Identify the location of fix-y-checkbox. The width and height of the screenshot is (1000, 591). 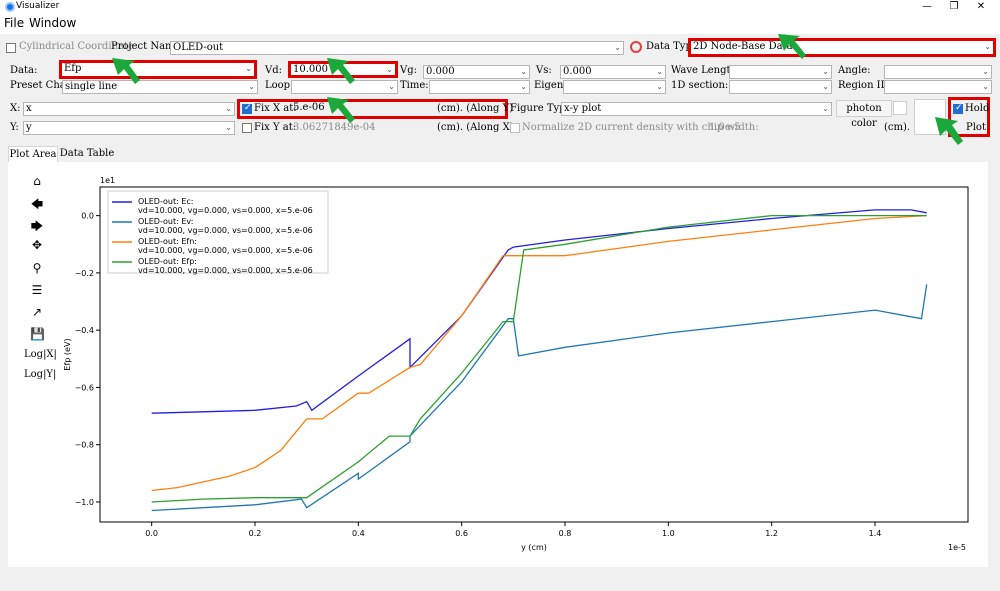
(247, 128).